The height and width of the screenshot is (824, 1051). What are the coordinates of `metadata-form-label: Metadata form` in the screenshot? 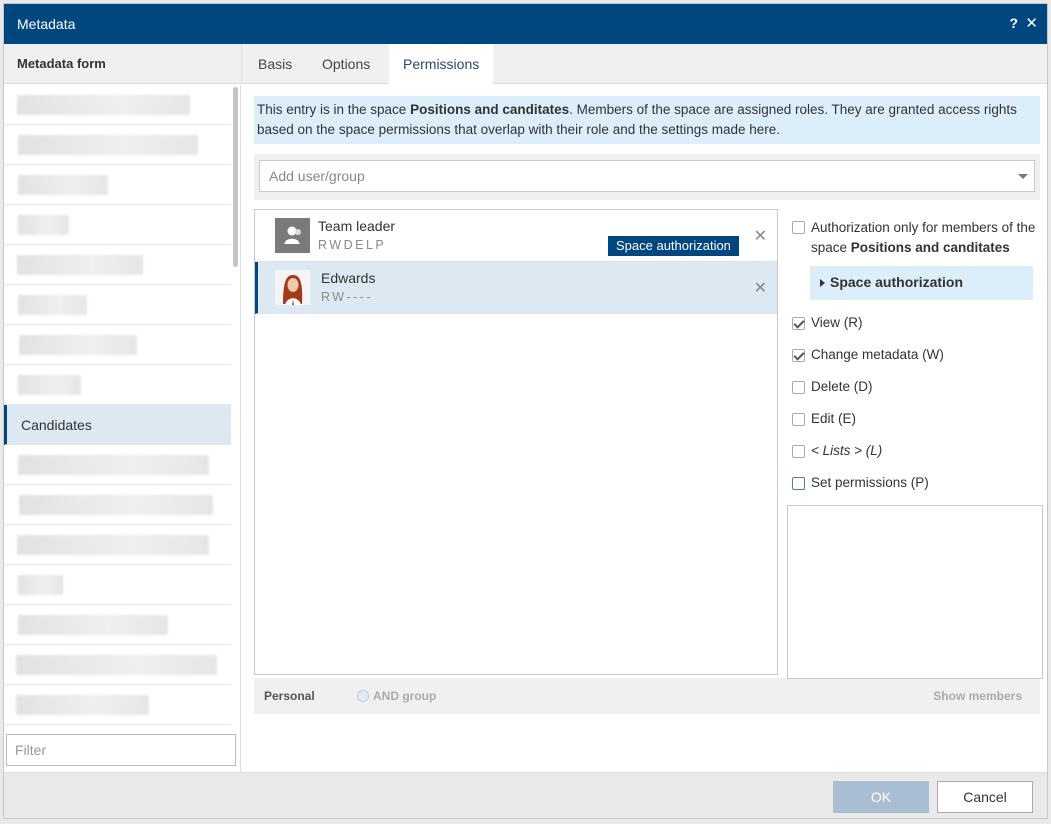 It's located at (61, 63).